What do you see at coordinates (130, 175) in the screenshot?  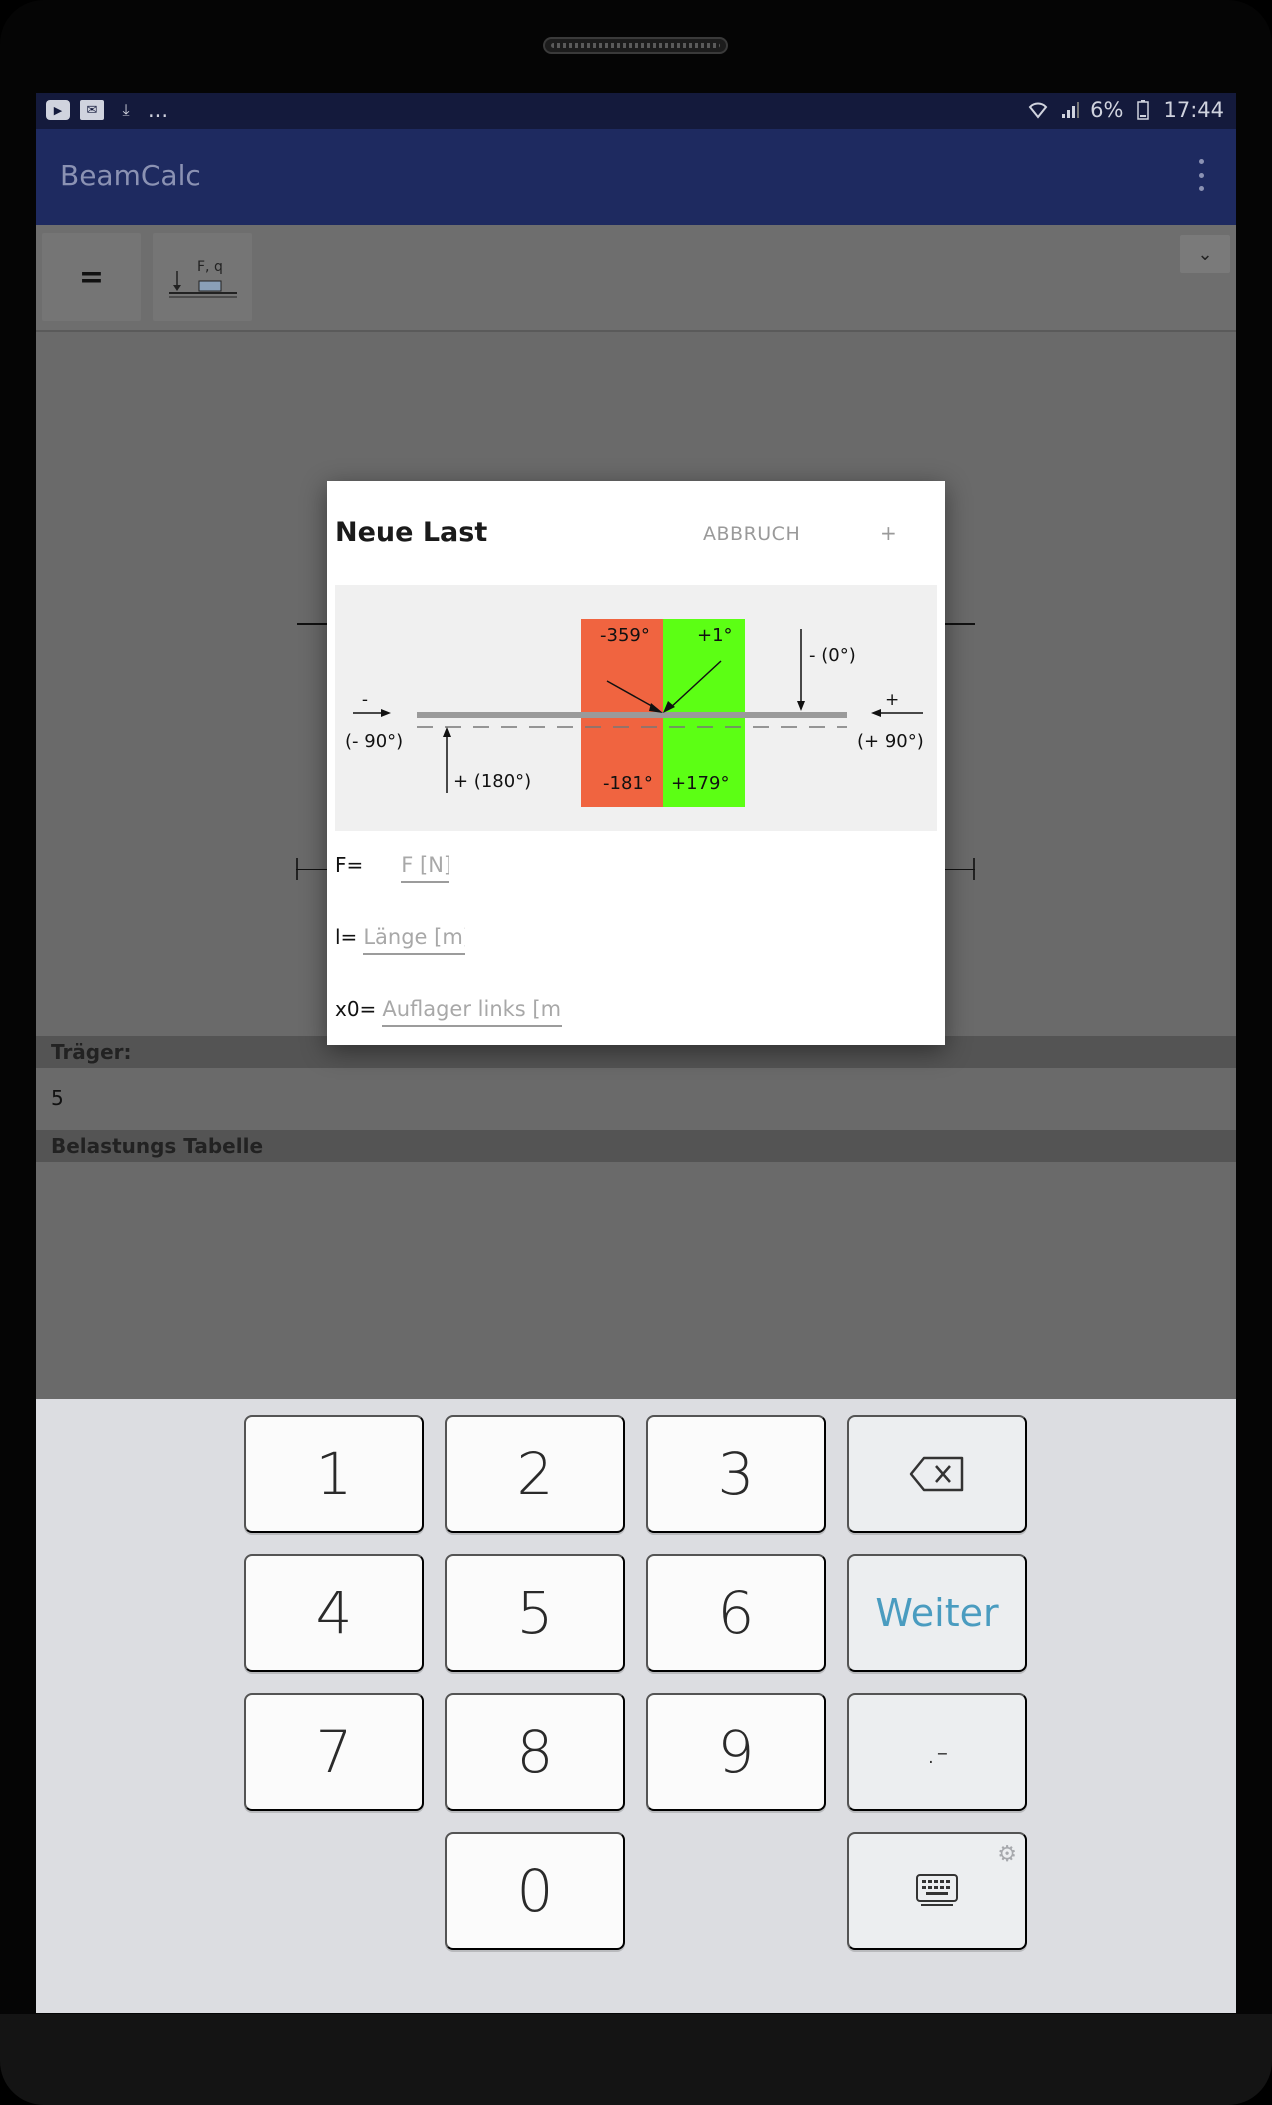 I see `app-title: BeamCalc` at bounding box center [130, 175].